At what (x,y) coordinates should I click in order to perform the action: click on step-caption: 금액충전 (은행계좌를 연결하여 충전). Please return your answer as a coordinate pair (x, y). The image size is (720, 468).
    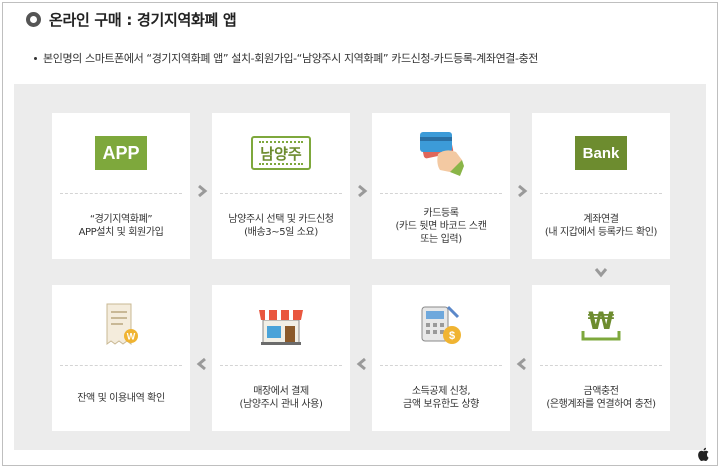
    Looking at the image, I should click on (601, 398).